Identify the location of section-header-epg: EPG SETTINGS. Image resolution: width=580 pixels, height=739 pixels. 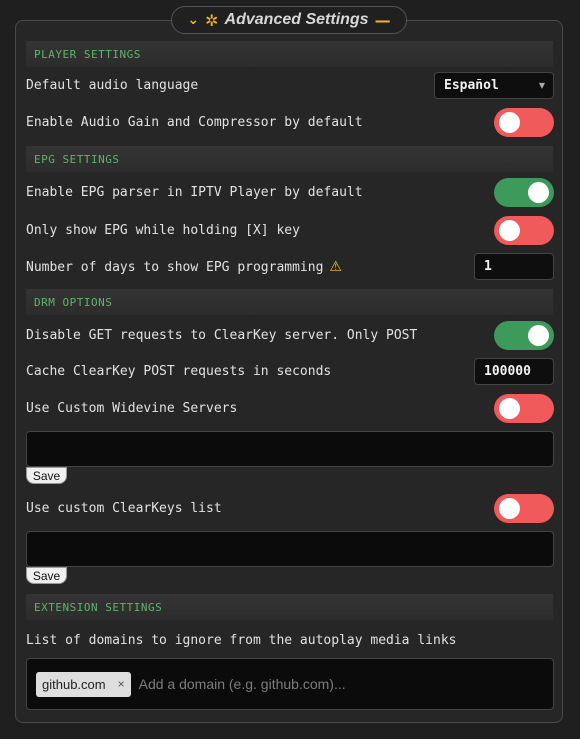
(289, 159).